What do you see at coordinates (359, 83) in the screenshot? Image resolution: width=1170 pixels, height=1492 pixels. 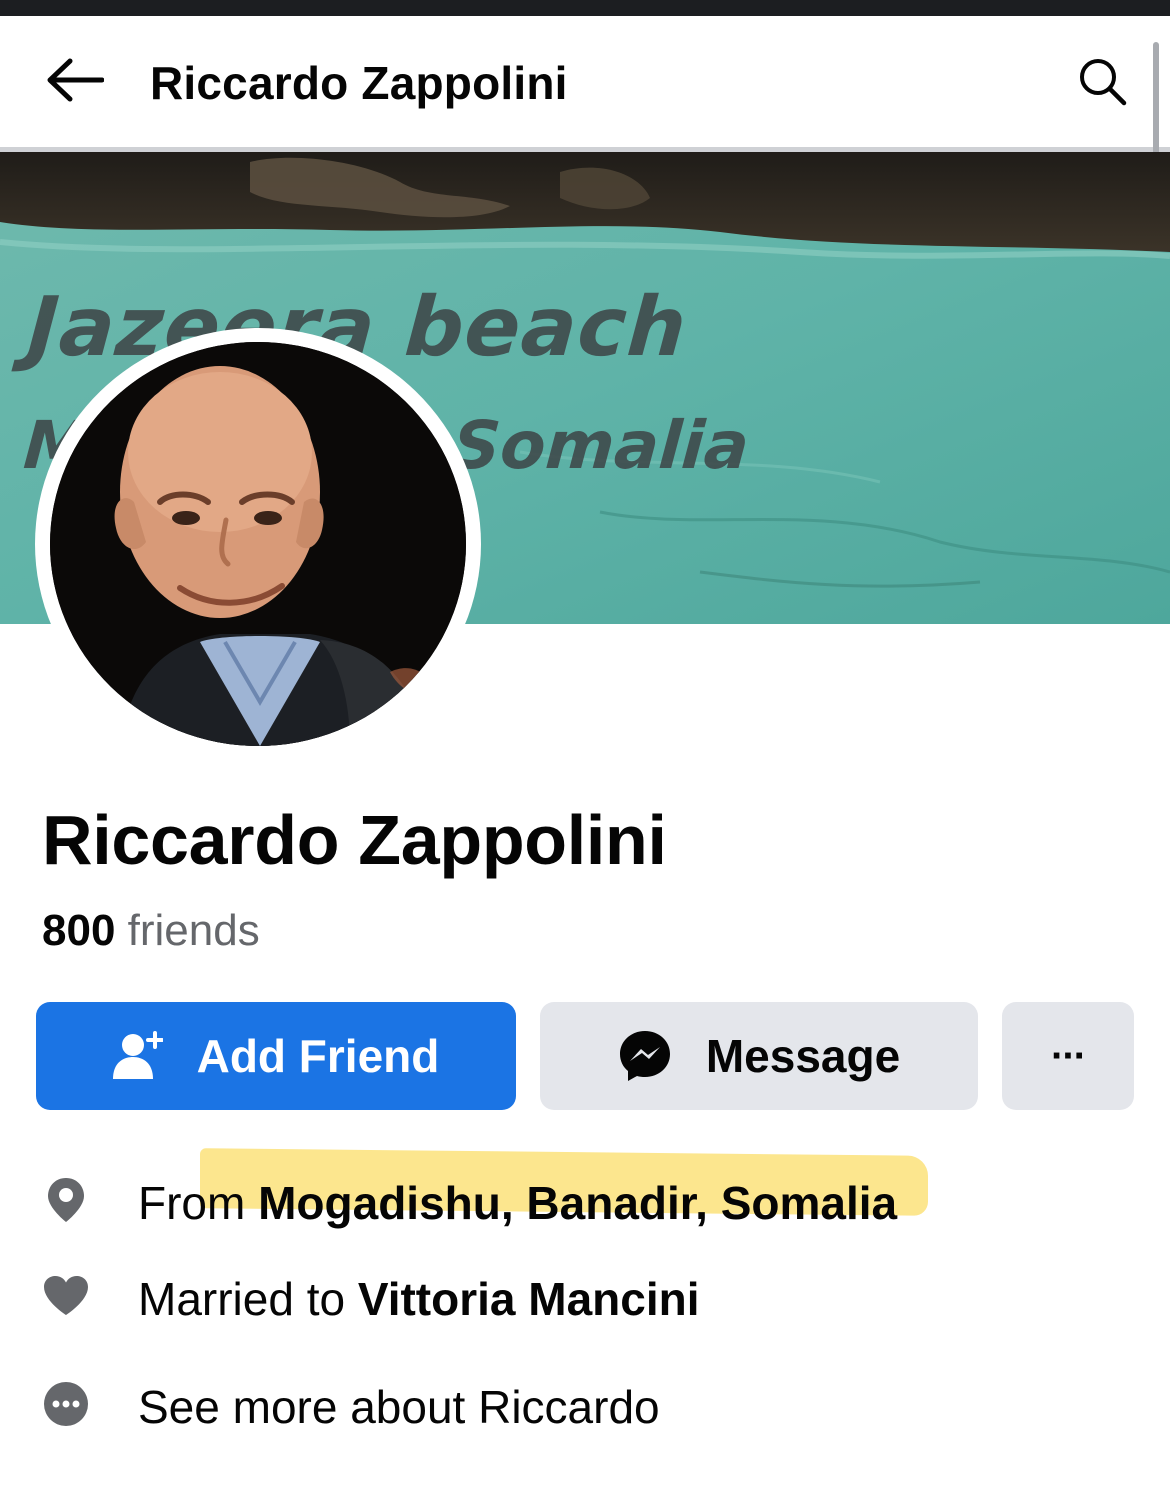 I see `topbar-title: Riccardo Zappolini` at bounding box center [359, 83].